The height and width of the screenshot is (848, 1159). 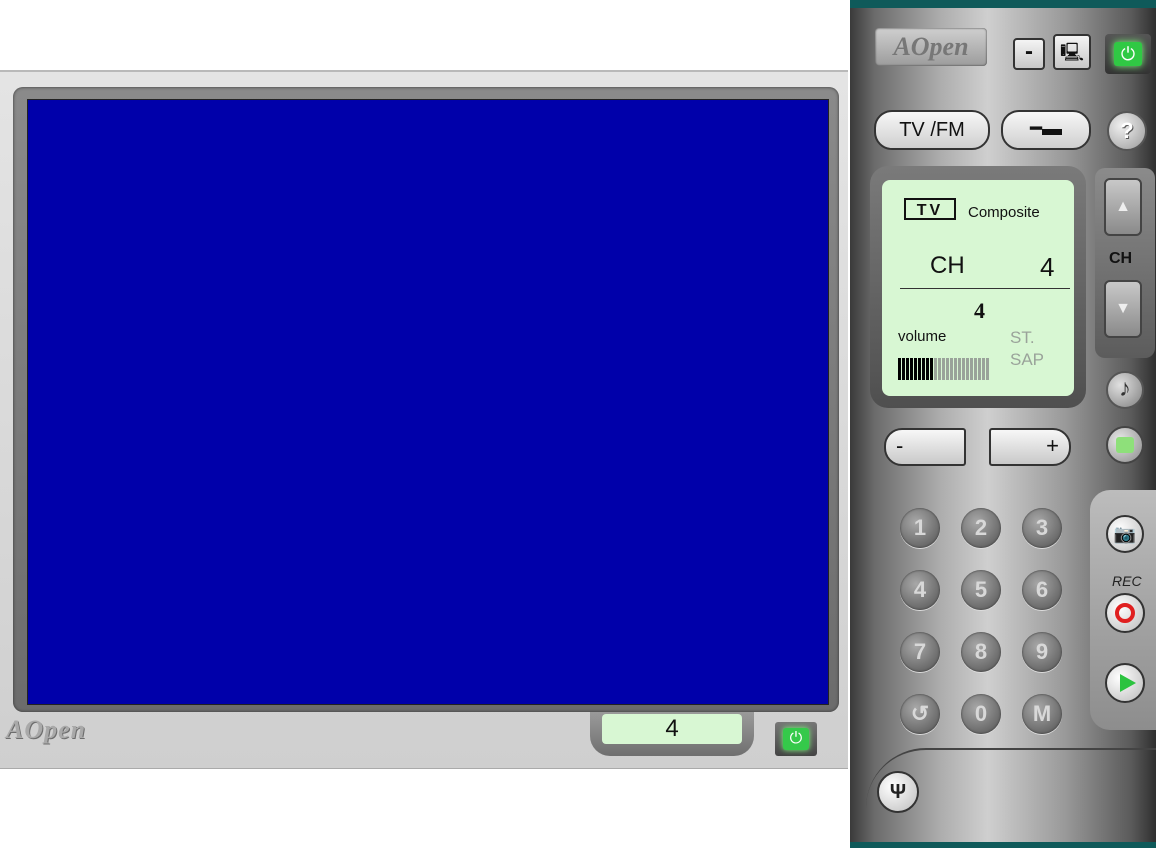 I want to click on key-4: 4, so click(x=920, y=590).